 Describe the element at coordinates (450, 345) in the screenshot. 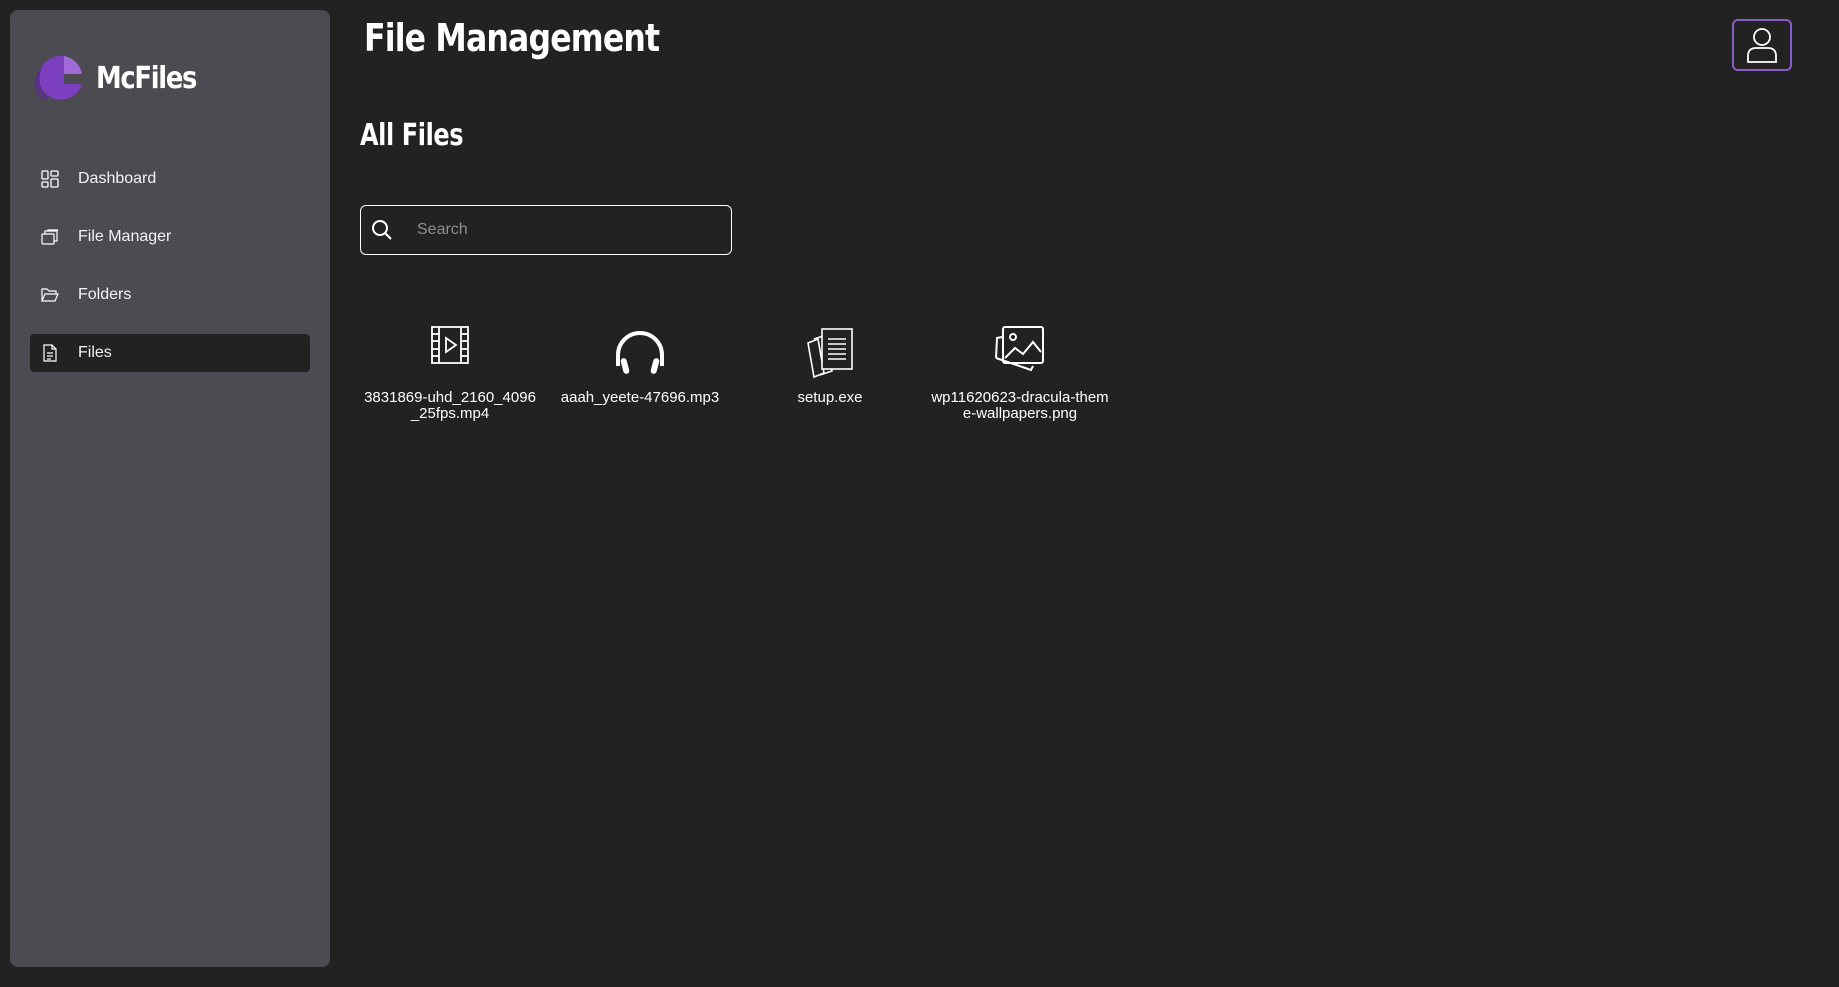

I see `video-file-icon` at that location.